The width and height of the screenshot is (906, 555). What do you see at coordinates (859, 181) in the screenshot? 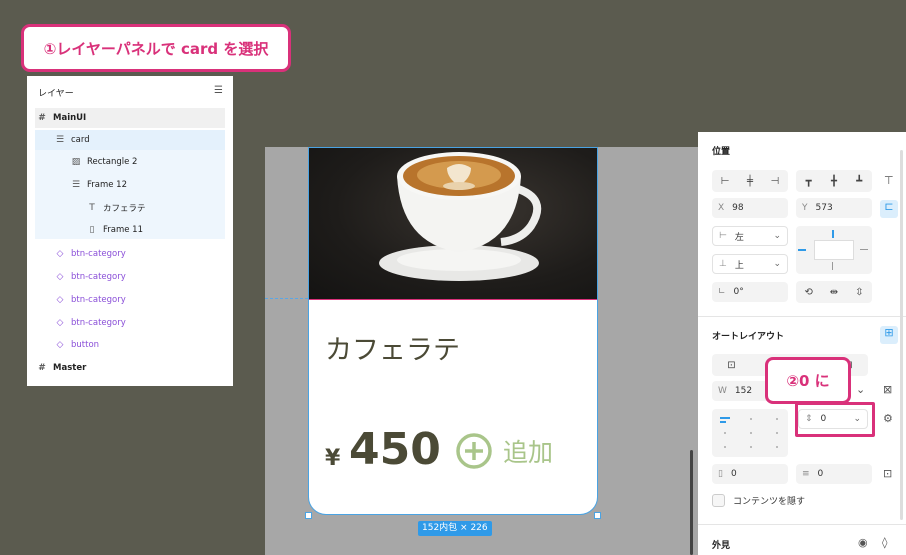
I see `align-bottom-icon: ┻` at bounding box center [859, 181].